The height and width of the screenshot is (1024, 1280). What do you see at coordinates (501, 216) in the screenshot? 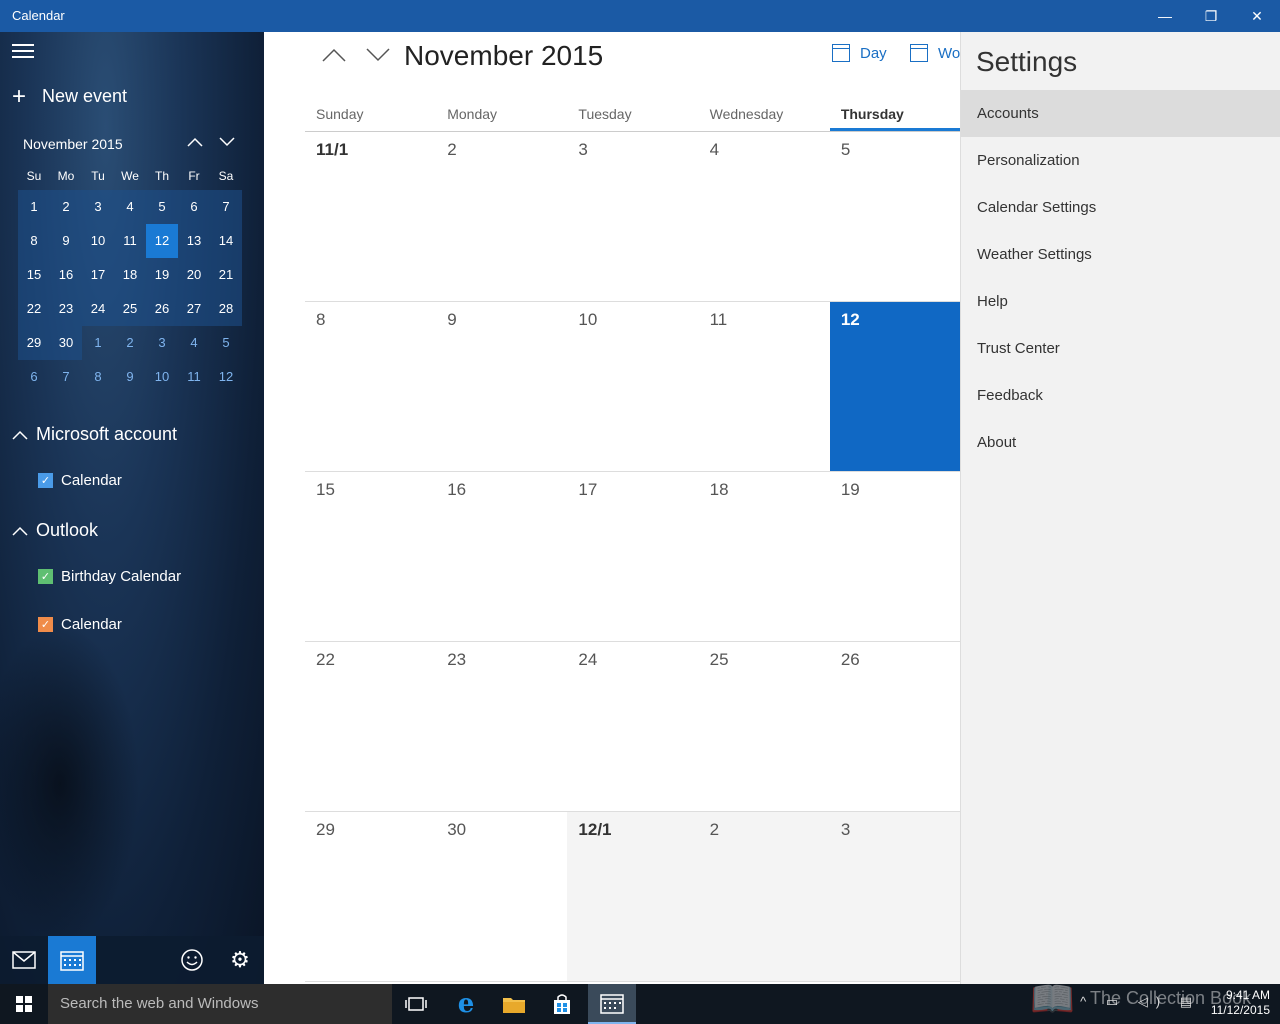
I see `day-cell: 2` at bounding box center [501, 216].